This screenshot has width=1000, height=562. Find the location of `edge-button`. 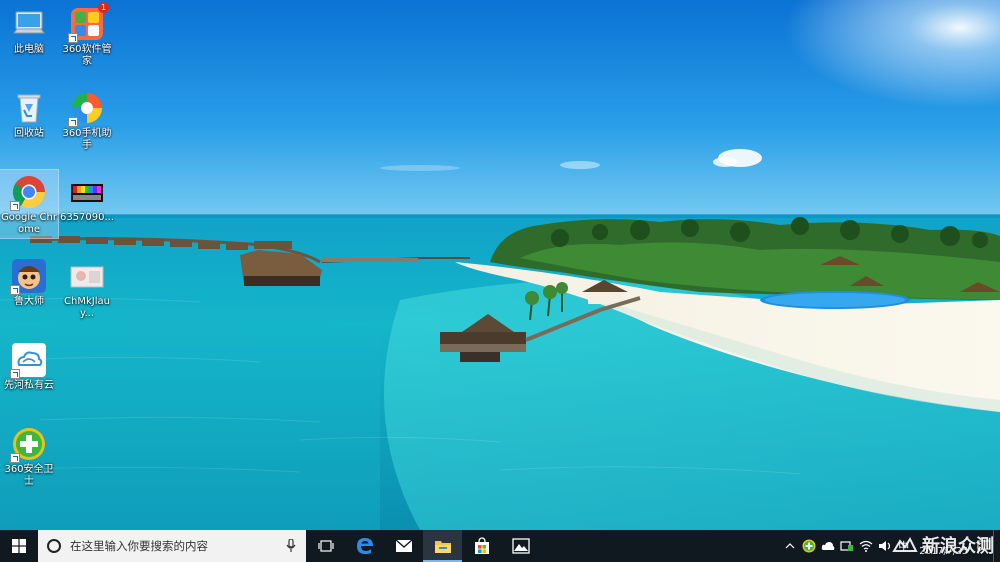

edge-button is located at coordinates (364, 546).